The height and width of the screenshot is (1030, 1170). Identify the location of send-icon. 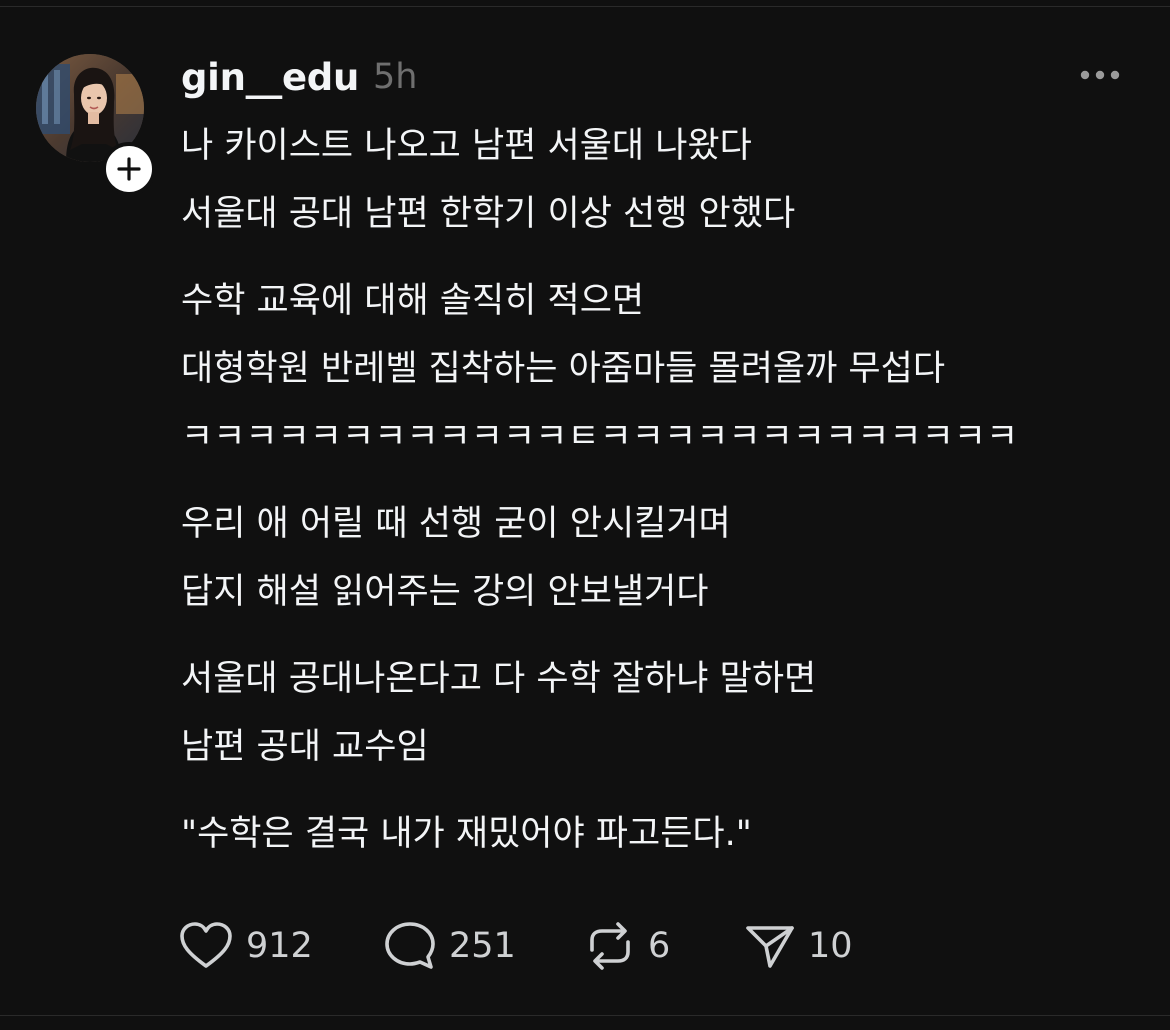
(770, 947).